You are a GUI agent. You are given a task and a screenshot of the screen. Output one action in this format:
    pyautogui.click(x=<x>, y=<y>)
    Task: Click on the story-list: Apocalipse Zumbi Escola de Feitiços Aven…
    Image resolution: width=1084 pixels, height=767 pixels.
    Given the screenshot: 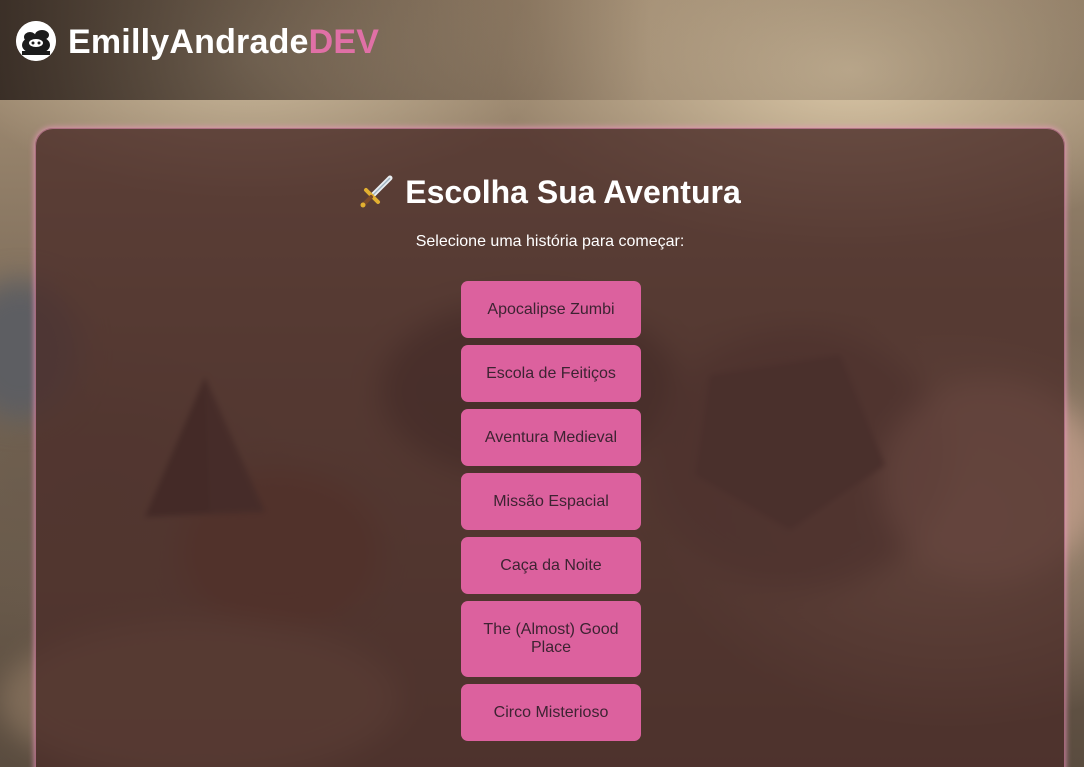 What is the action you would take?
    pyautogui.click(x=551, y=511)
    